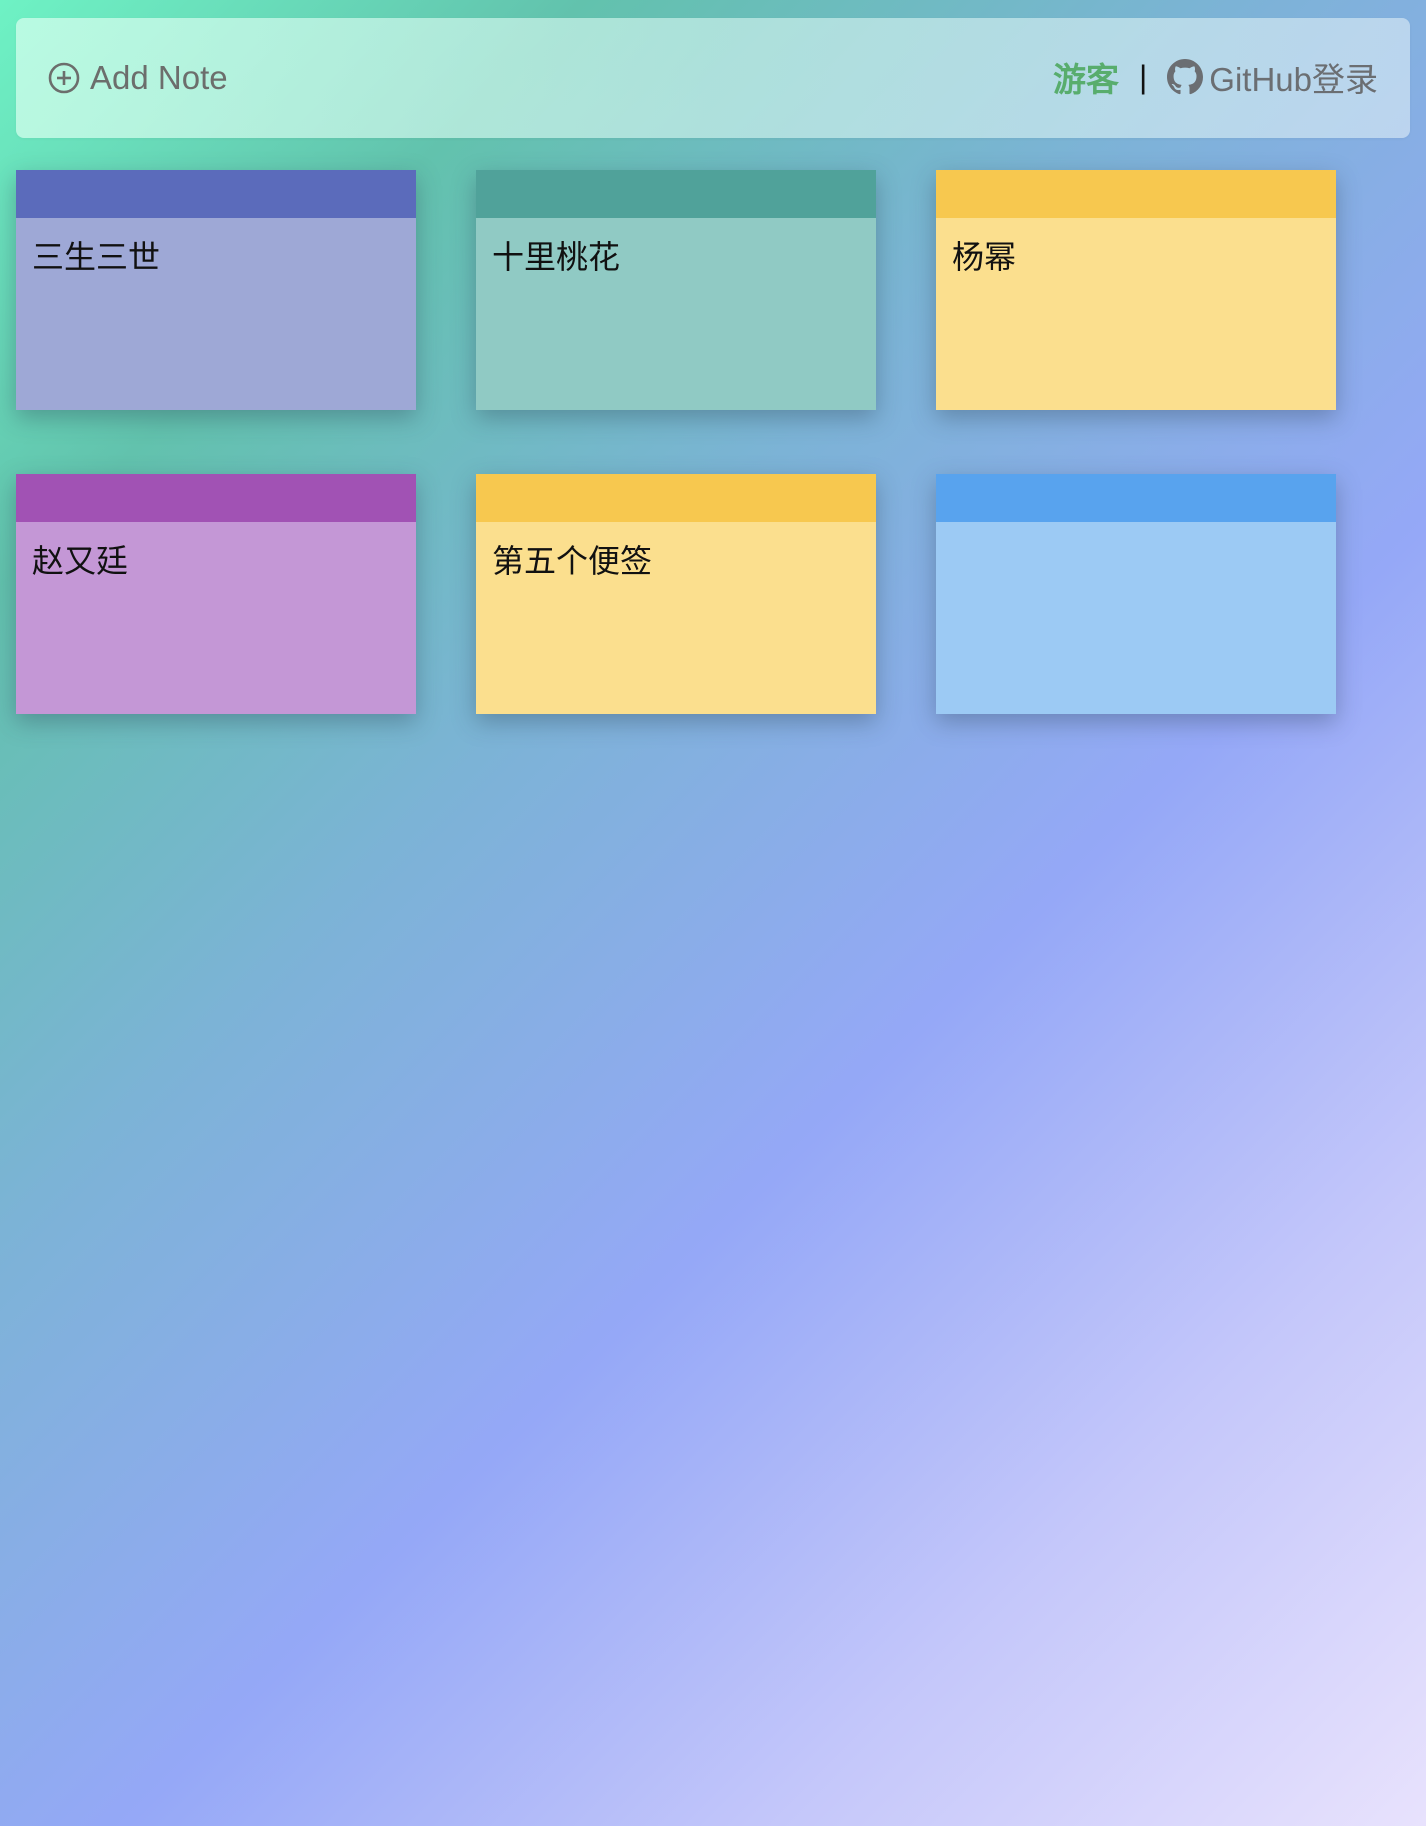  What do you see at coordinates (216, 561) in the screenshot?
I see `note-text: 赵又廷` at bounding box center [216, 561].